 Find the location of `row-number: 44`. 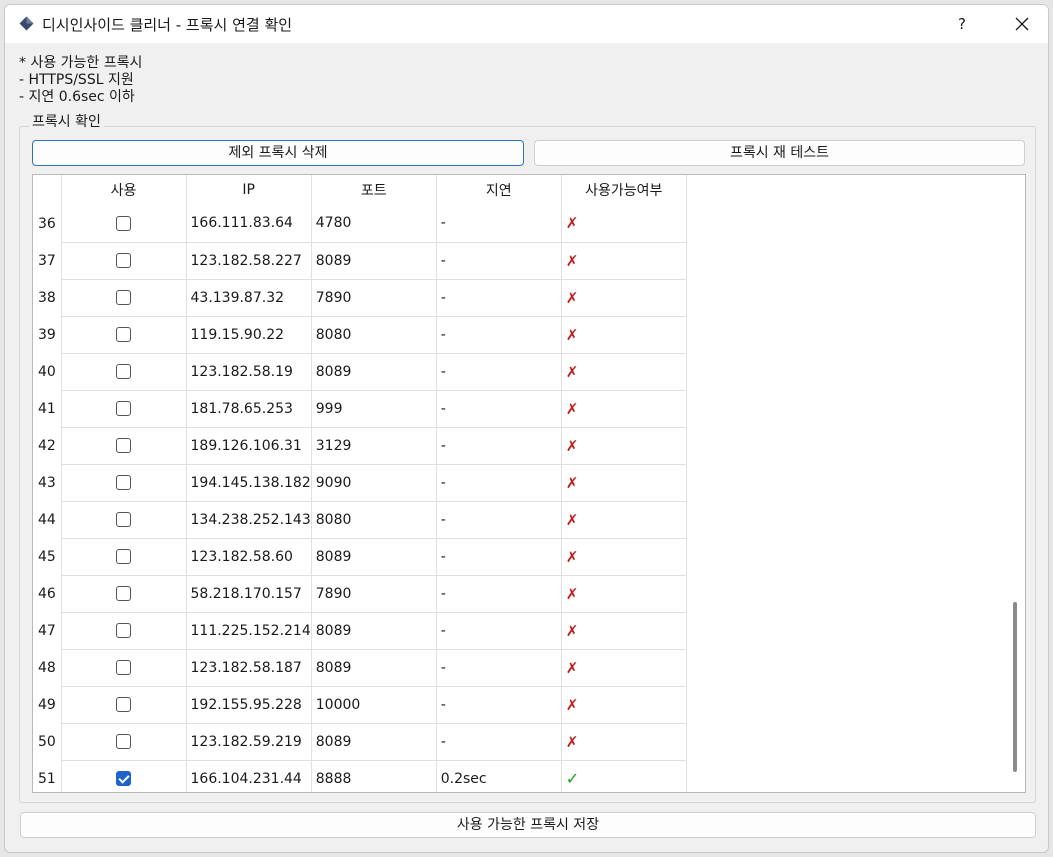

row-number: 44 is located at coordinates (47, 519).